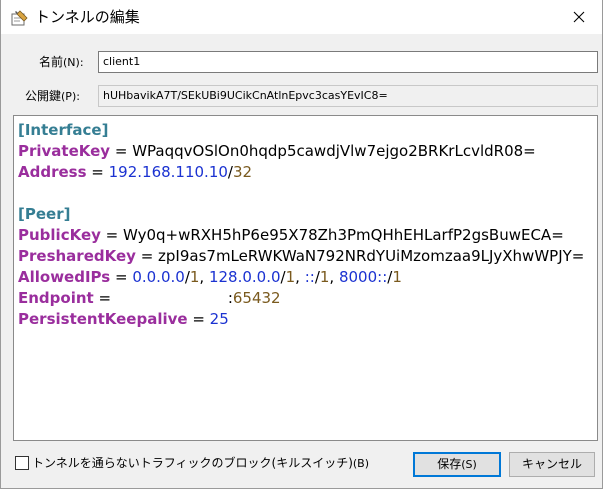  I want to click on keepalive-value: 25, so click(219, 319).